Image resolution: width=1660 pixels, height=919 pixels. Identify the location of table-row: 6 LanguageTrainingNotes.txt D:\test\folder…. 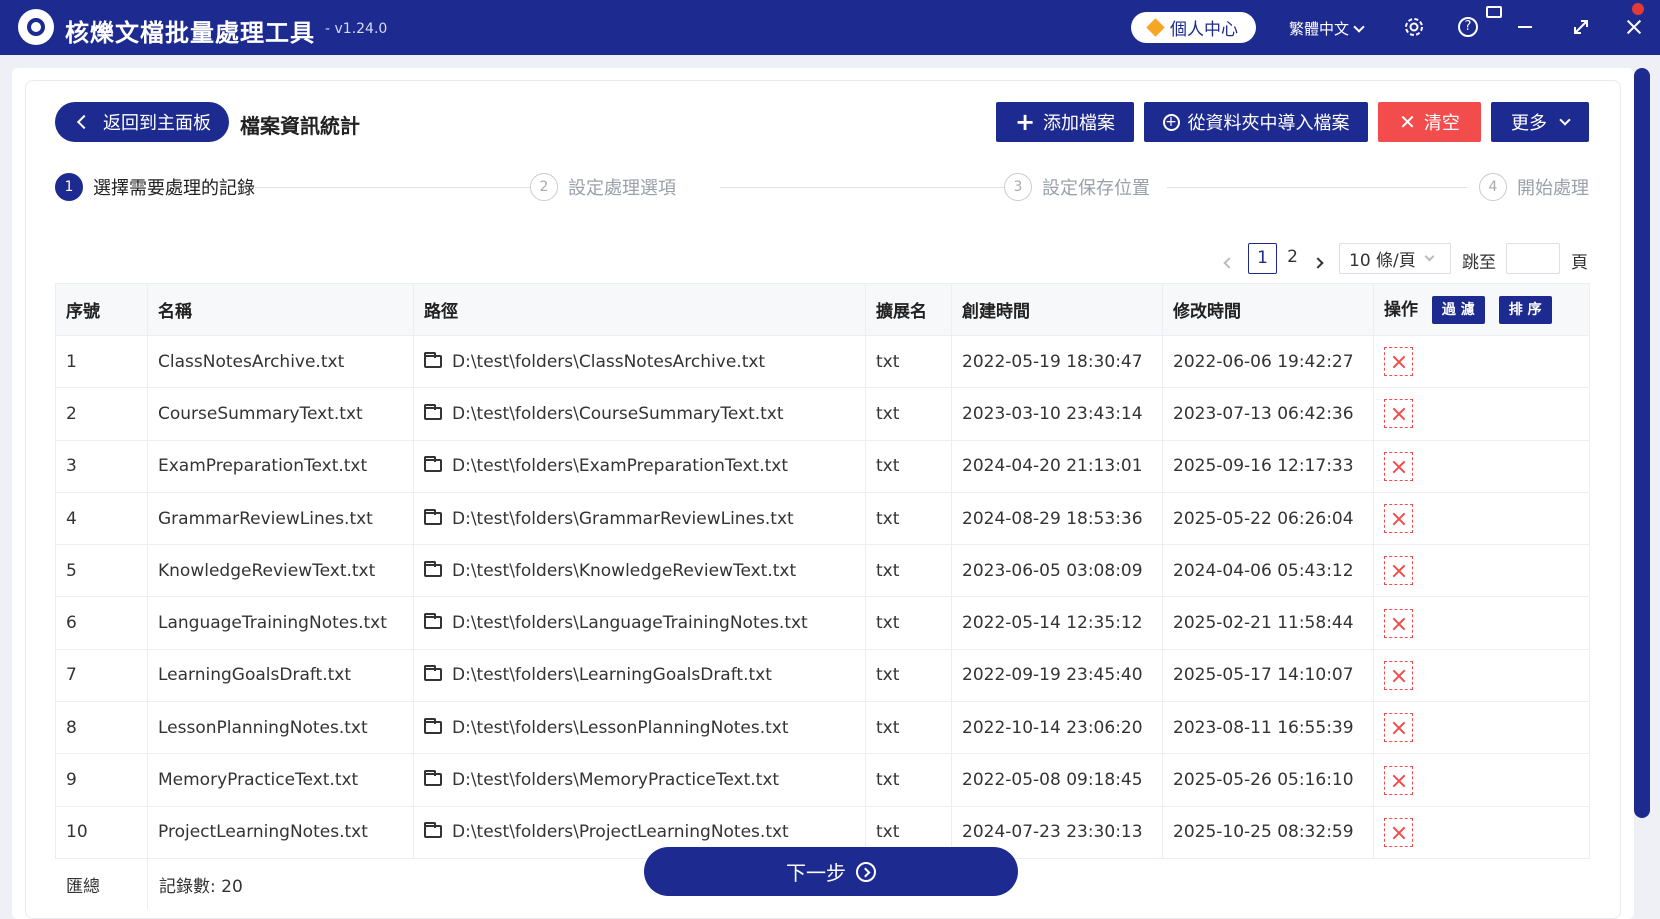
(822, 623).